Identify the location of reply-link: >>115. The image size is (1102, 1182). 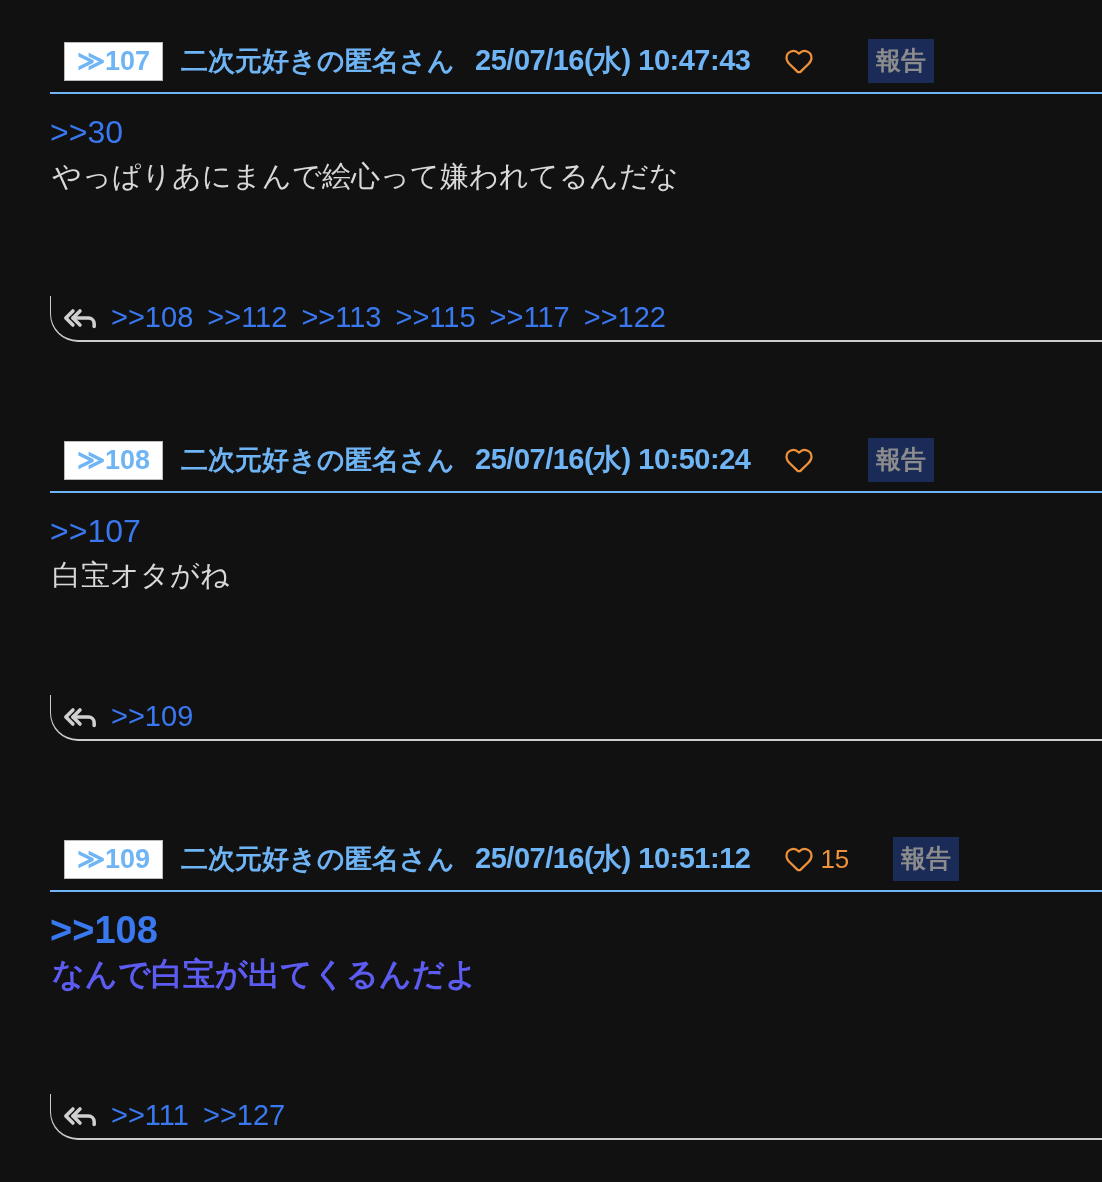
(435, 318).